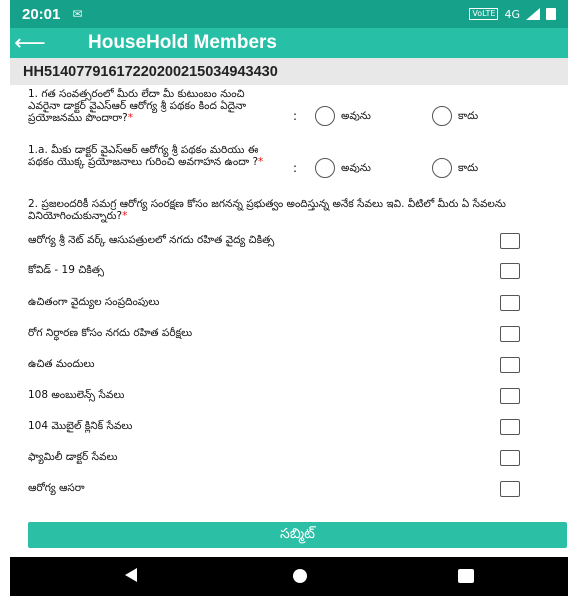 The image size is (578, 596). What do you see at coordinates (289, 427) in the screenshot?
I see `service-row: 104 మొబైల్ క్లినిక్ సేవలు` at bounding box center [289, 427].